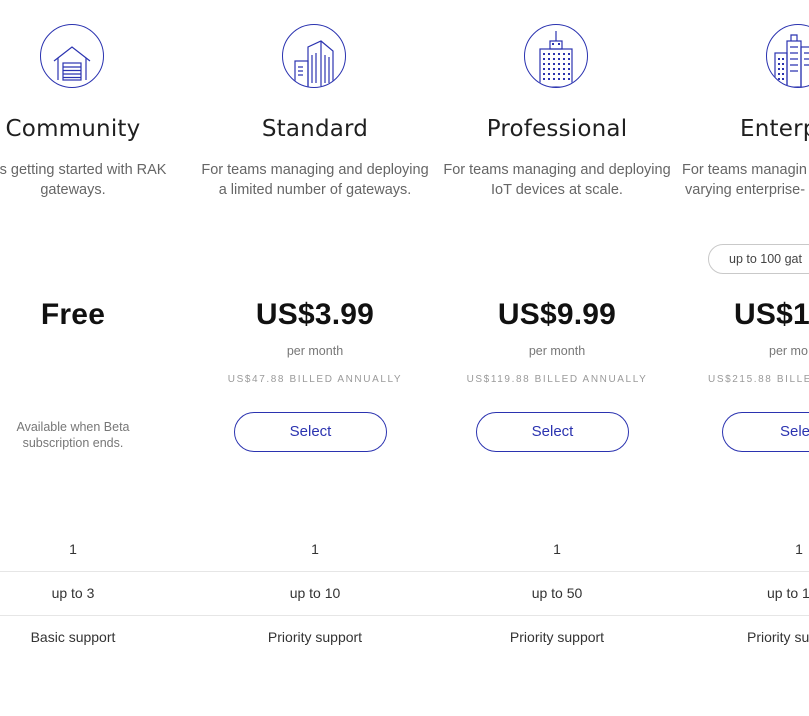  Describe the element at coordinates (314, 56) in the screenshot. I see `office-building-icon` at that location.